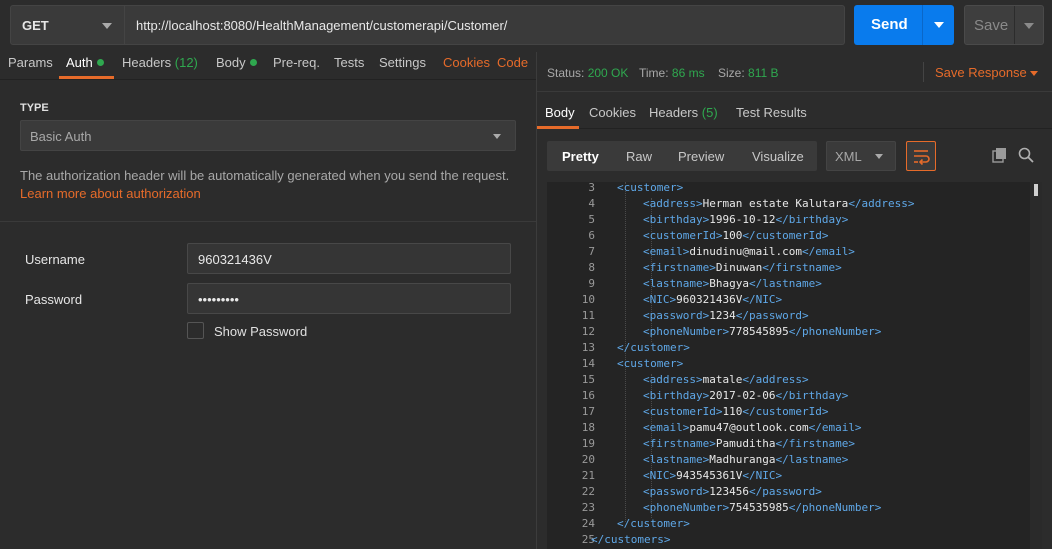 The image size is (1052, 549). I want to click on tab-response-body: Body, so click(560, 112).